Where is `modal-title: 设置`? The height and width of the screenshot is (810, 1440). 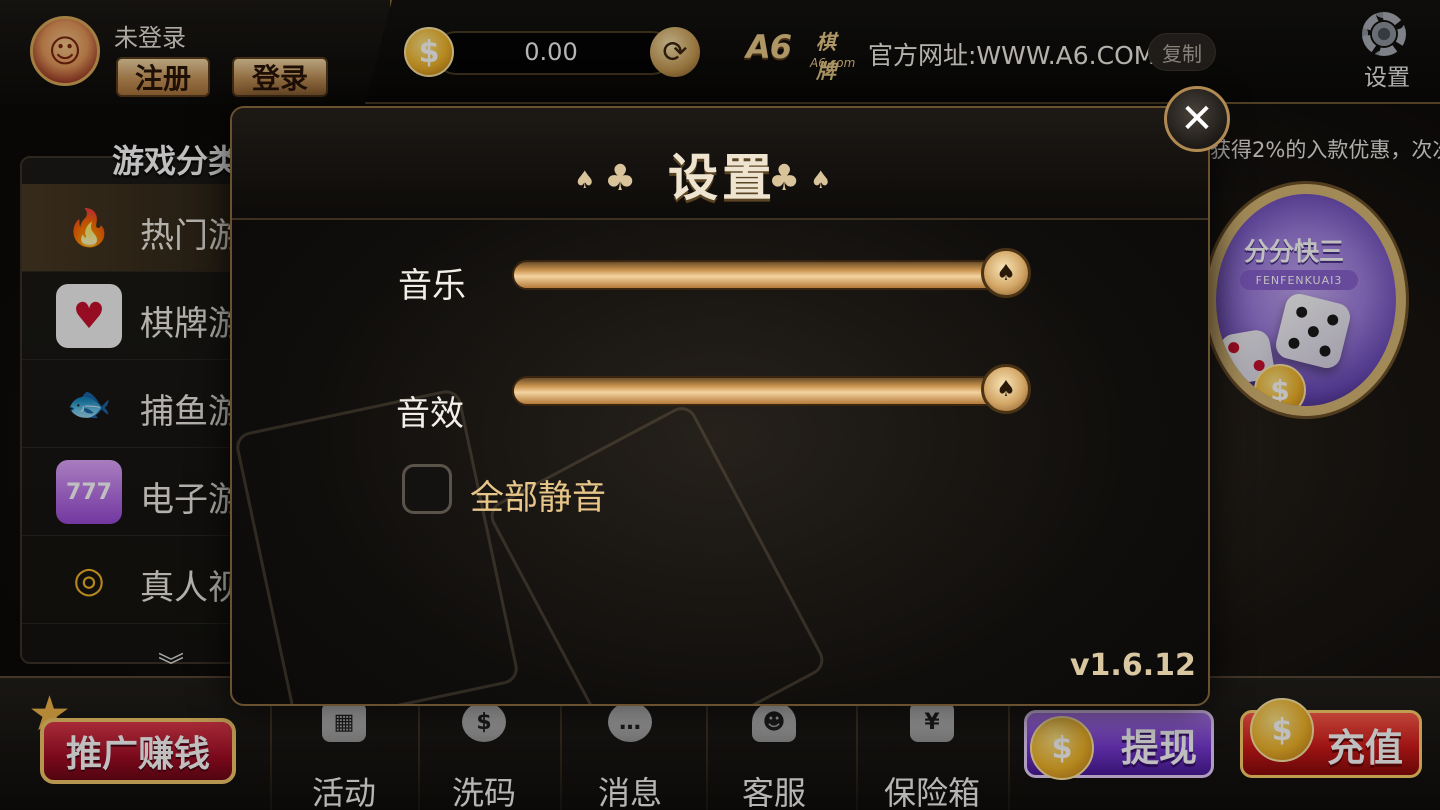
modal-title: 设置 is located at coordinates (722, 178).